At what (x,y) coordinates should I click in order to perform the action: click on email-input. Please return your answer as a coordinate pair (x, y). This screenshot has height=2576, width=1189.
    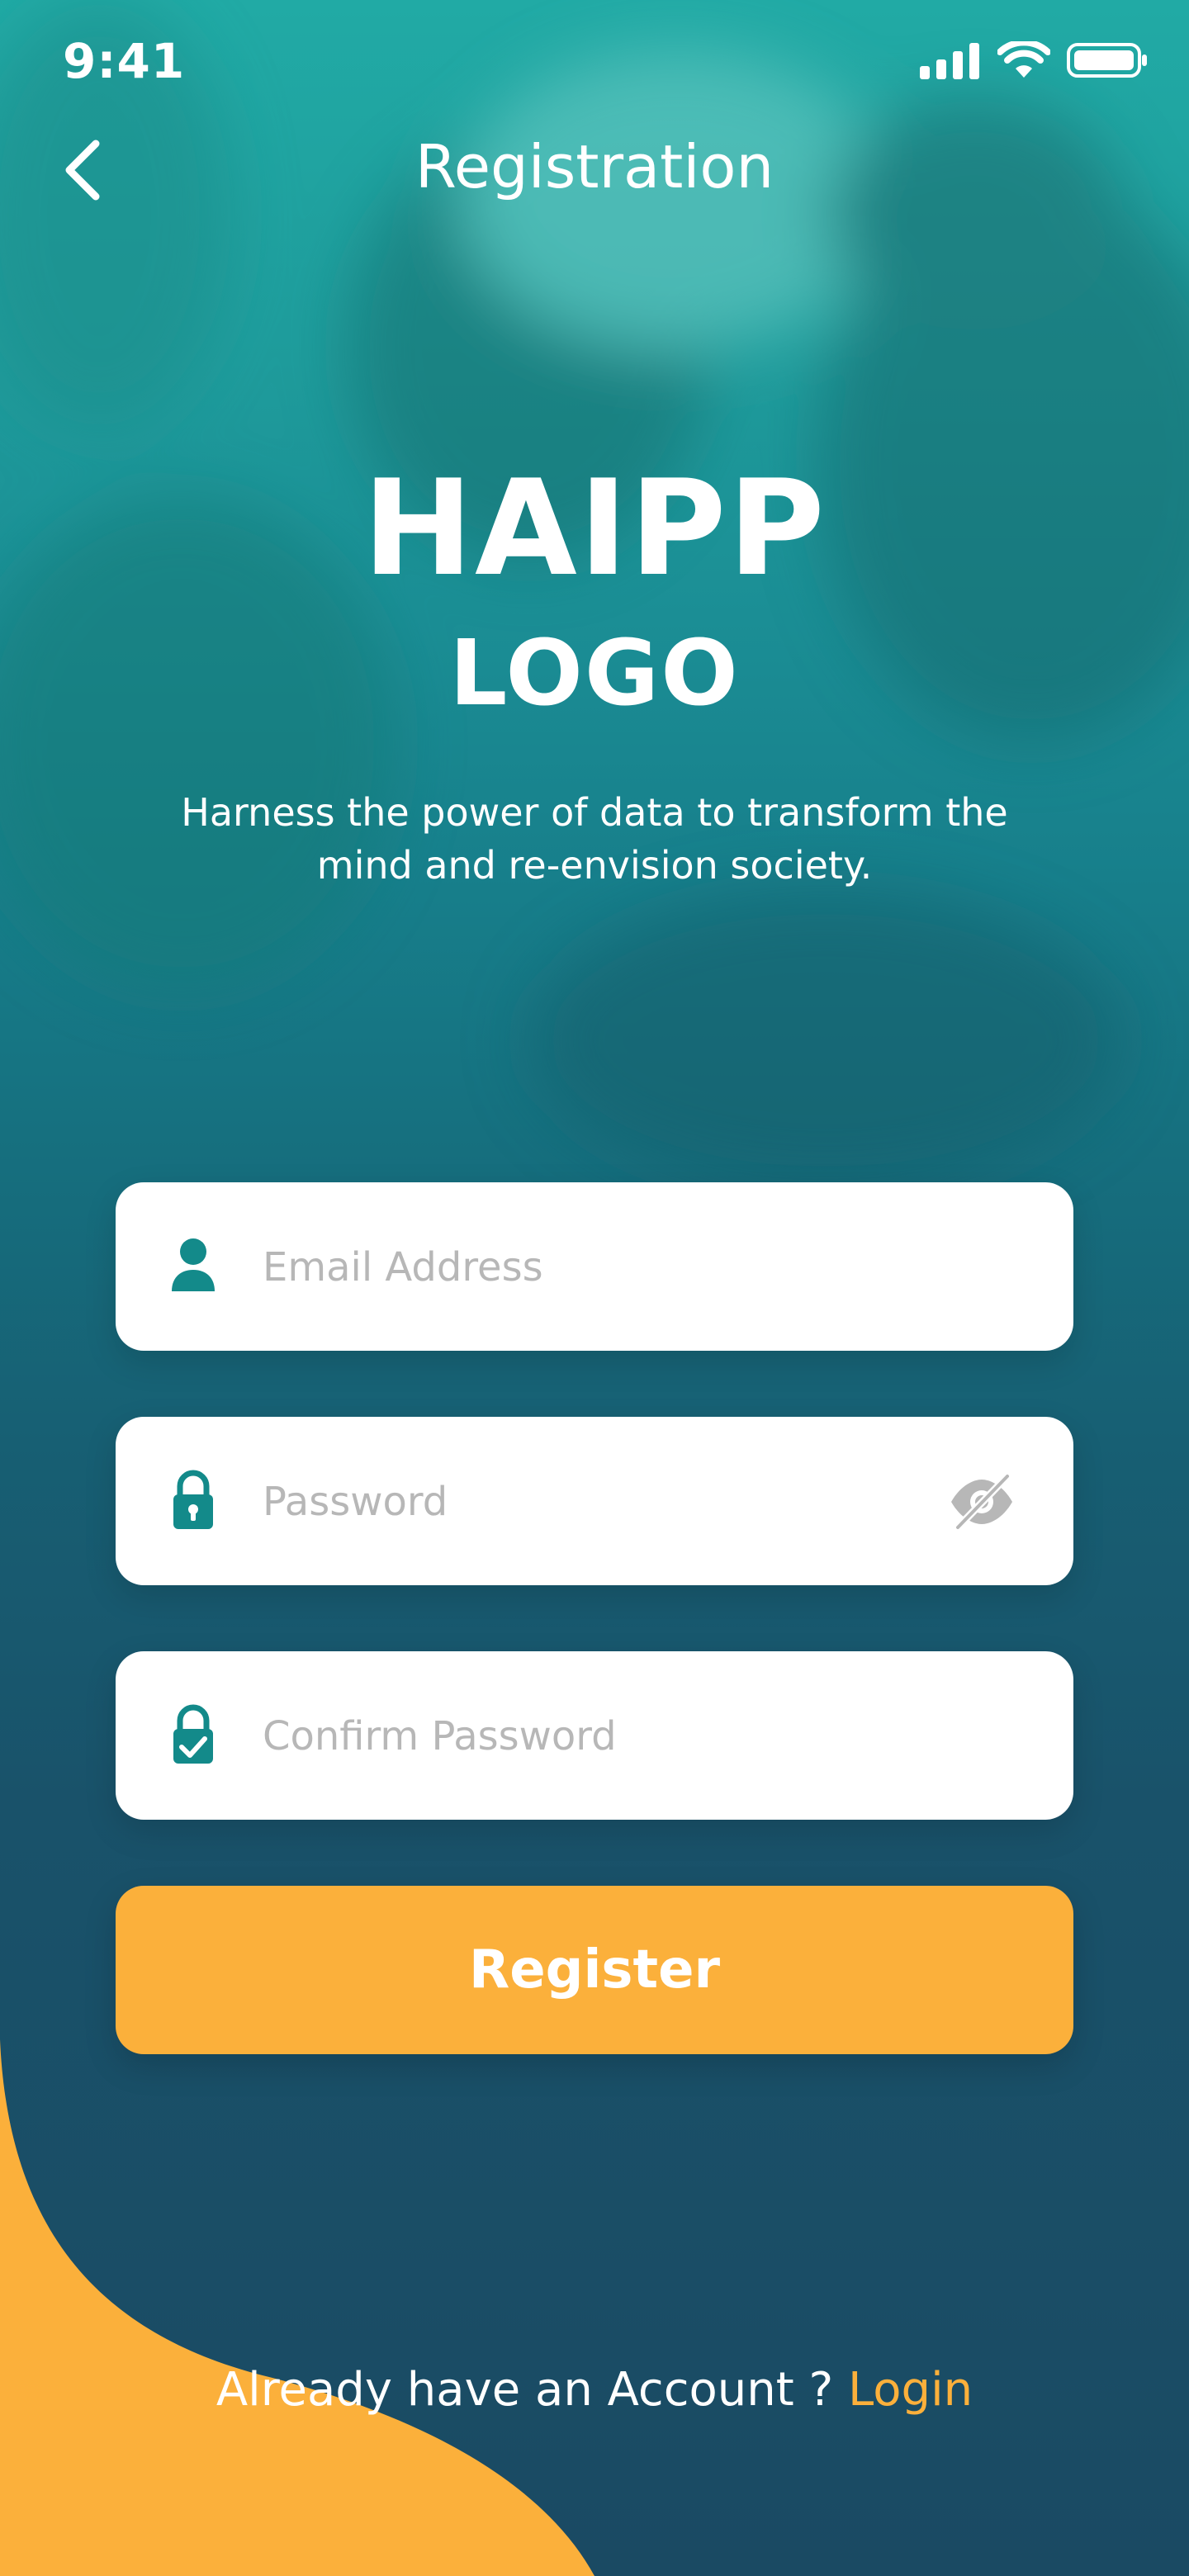
    Looking at the image, I should click on (601, 1267).